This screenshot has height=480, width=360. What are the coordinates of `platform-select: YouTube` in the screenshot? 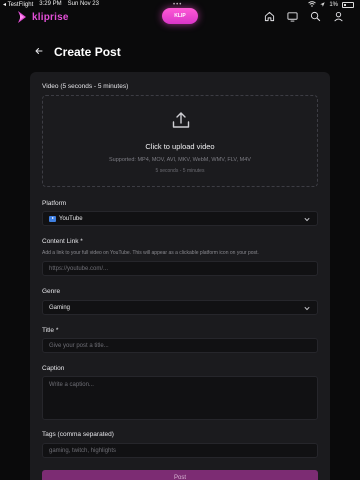 It's located at (180, 218).